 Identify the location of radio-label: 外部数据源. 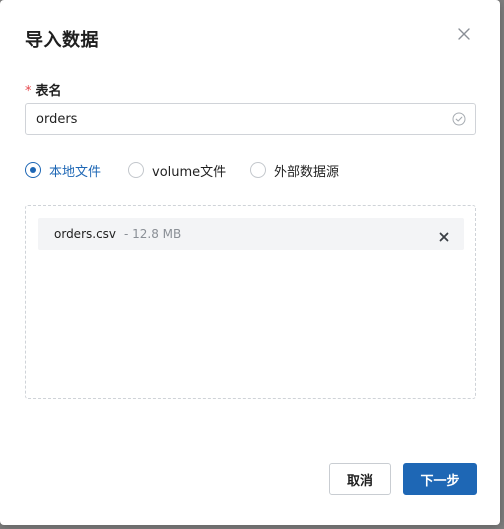
(307, 172).